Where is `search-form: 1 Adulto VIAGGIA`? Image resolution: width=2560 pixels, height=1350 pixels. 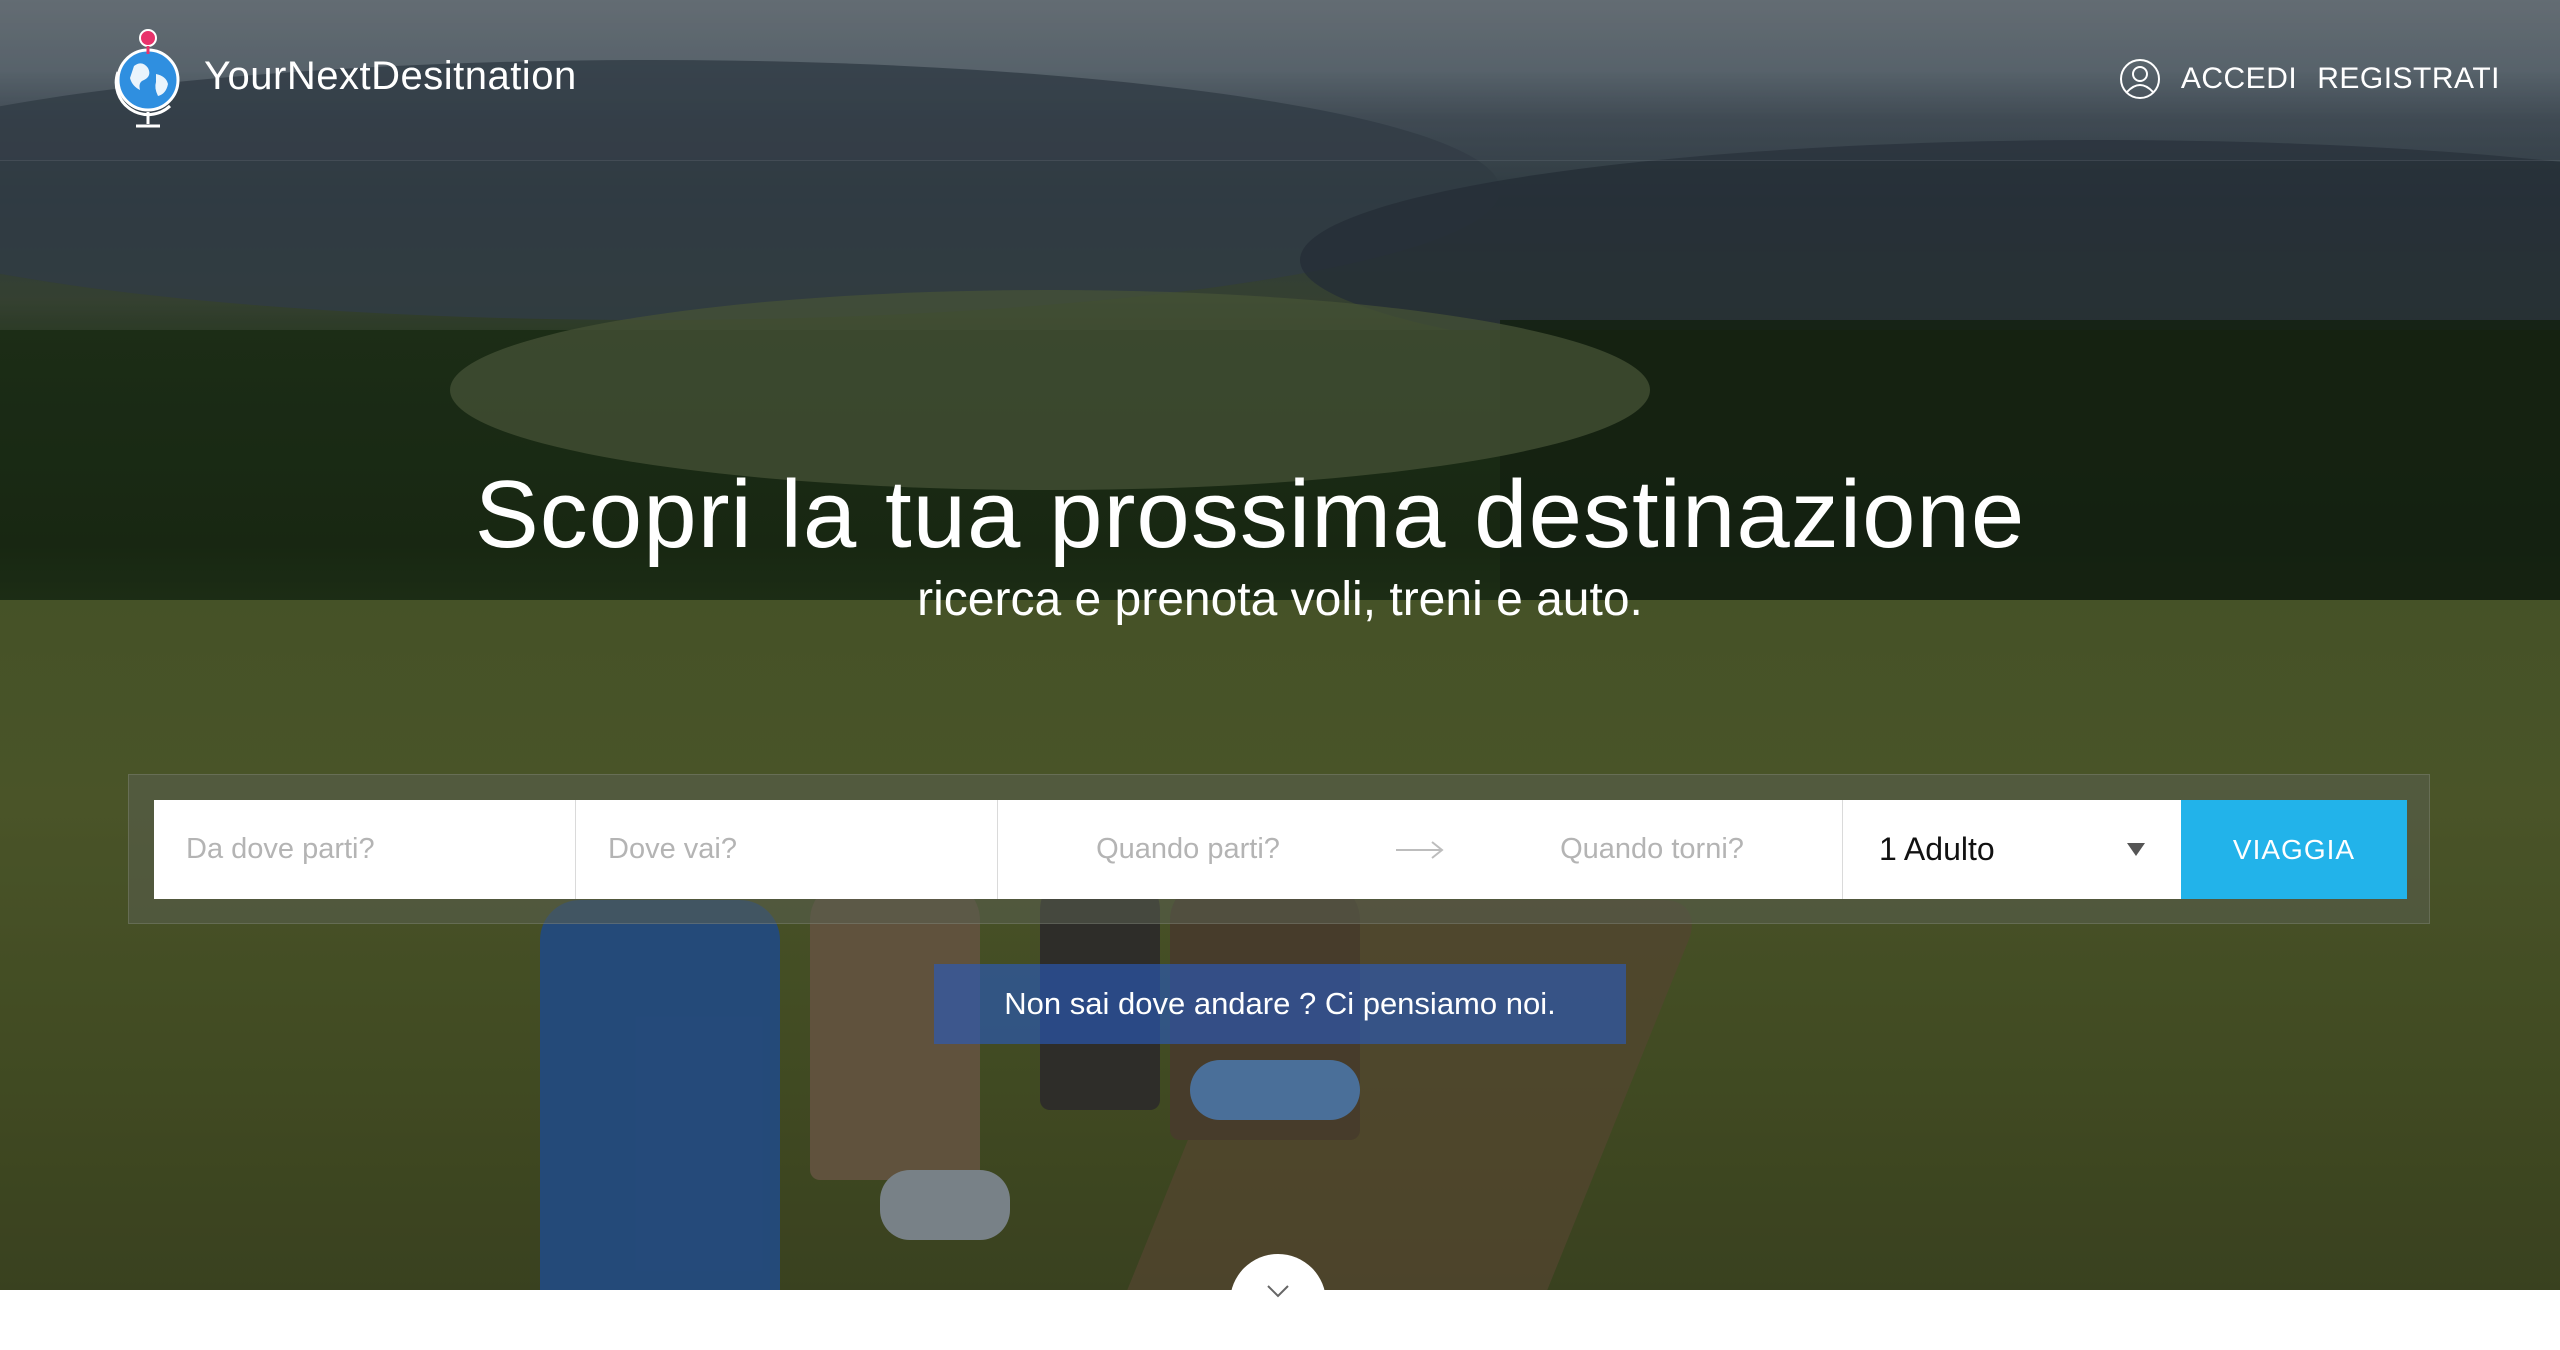
search-form: 1 Adulto VIAGGIA is located at coordinates (1280, 849).